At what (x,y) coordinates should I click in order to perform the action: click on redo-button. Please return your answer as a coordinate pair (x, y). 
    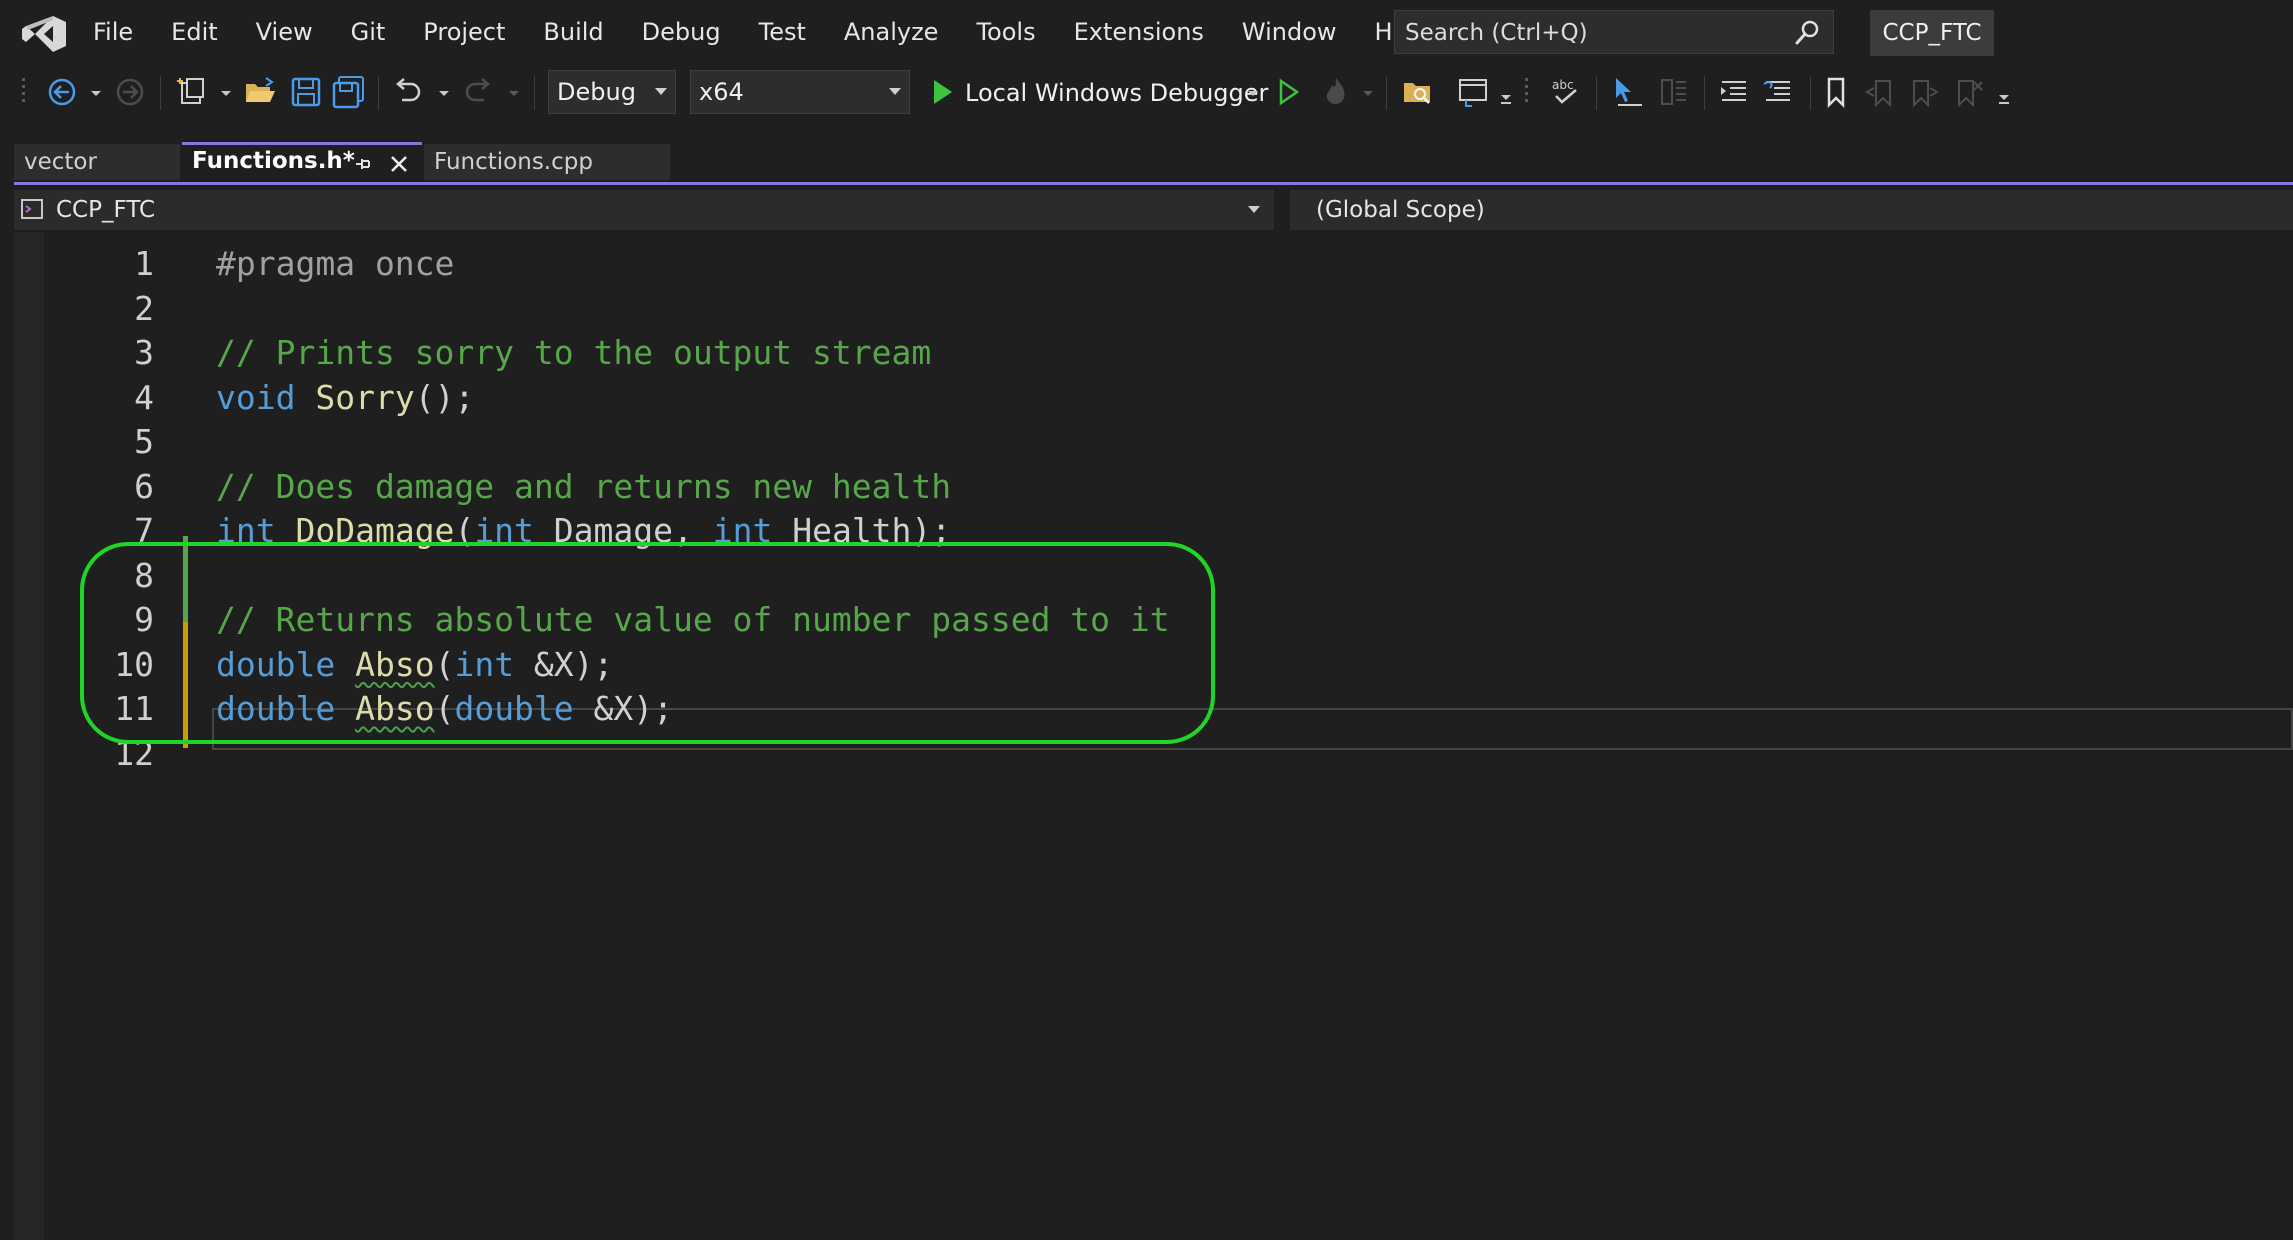
    Looking at the image, I should click on (478, 92).